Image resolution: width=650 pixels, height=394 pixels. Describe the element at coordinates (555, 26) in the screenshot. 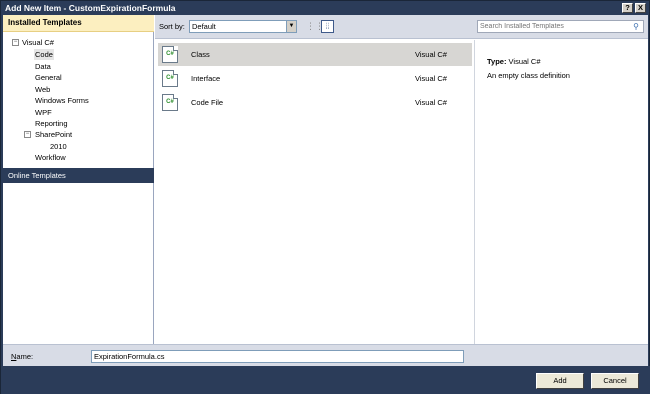

I see `search-input` at that location.